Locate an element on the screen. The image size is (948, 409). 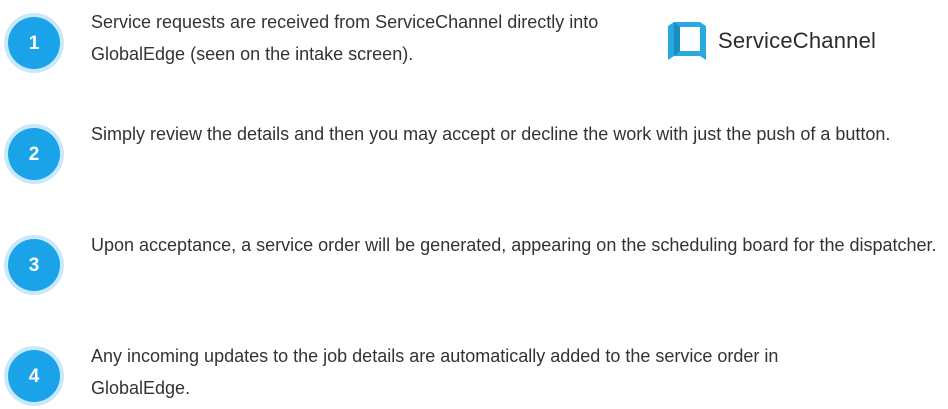
step-number-badge: 2 is located at coordinates (34, 154).